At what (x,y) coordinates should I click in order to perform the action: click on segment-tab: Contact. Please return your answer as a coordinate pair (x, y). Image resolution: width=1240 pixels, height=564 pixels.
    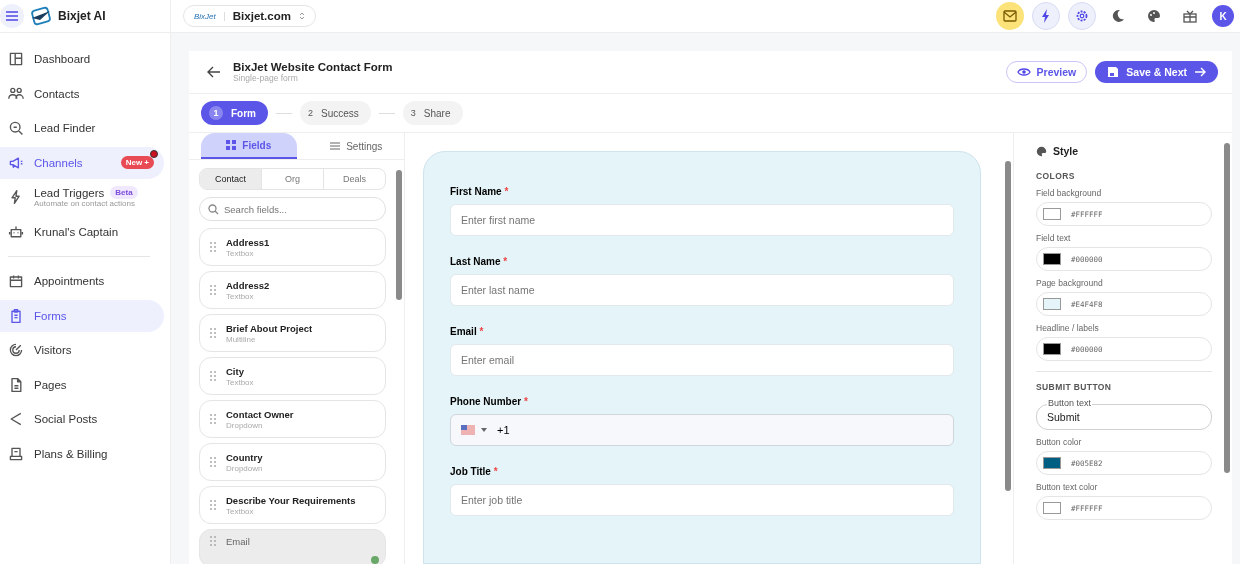
    Looking at the image, I should click on (230, 179).